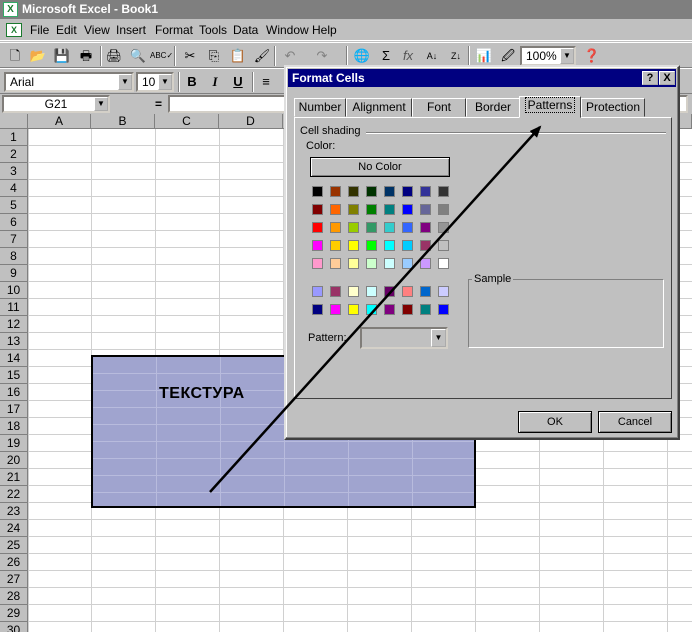 Image resolution: width=692 pixels, height=632 pixels. Describe the element at coordinates (14, 460) in the screenshot. I see `row-header-20: 20` at that location.